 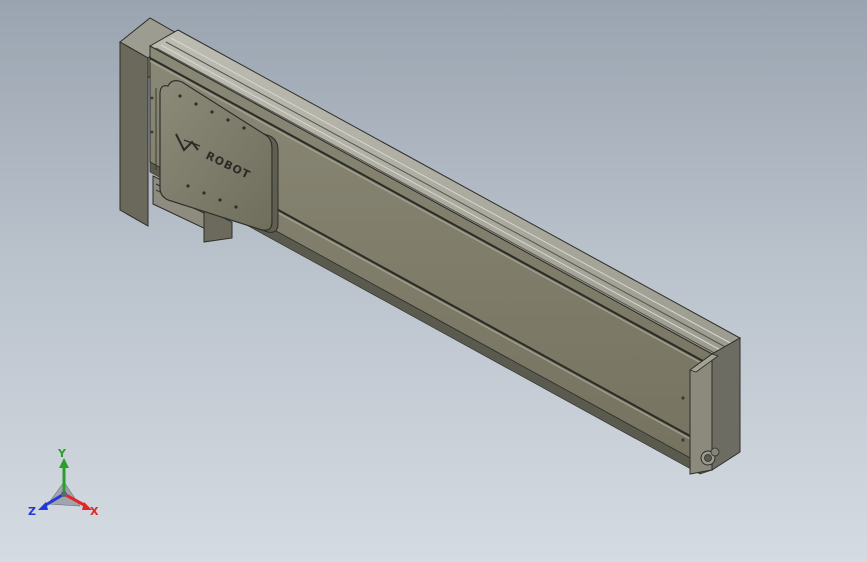 What do you see at coordinates (32, 511) in the screenshot?
I see `z-axis-label: Z` at bounding box center [32, 511].